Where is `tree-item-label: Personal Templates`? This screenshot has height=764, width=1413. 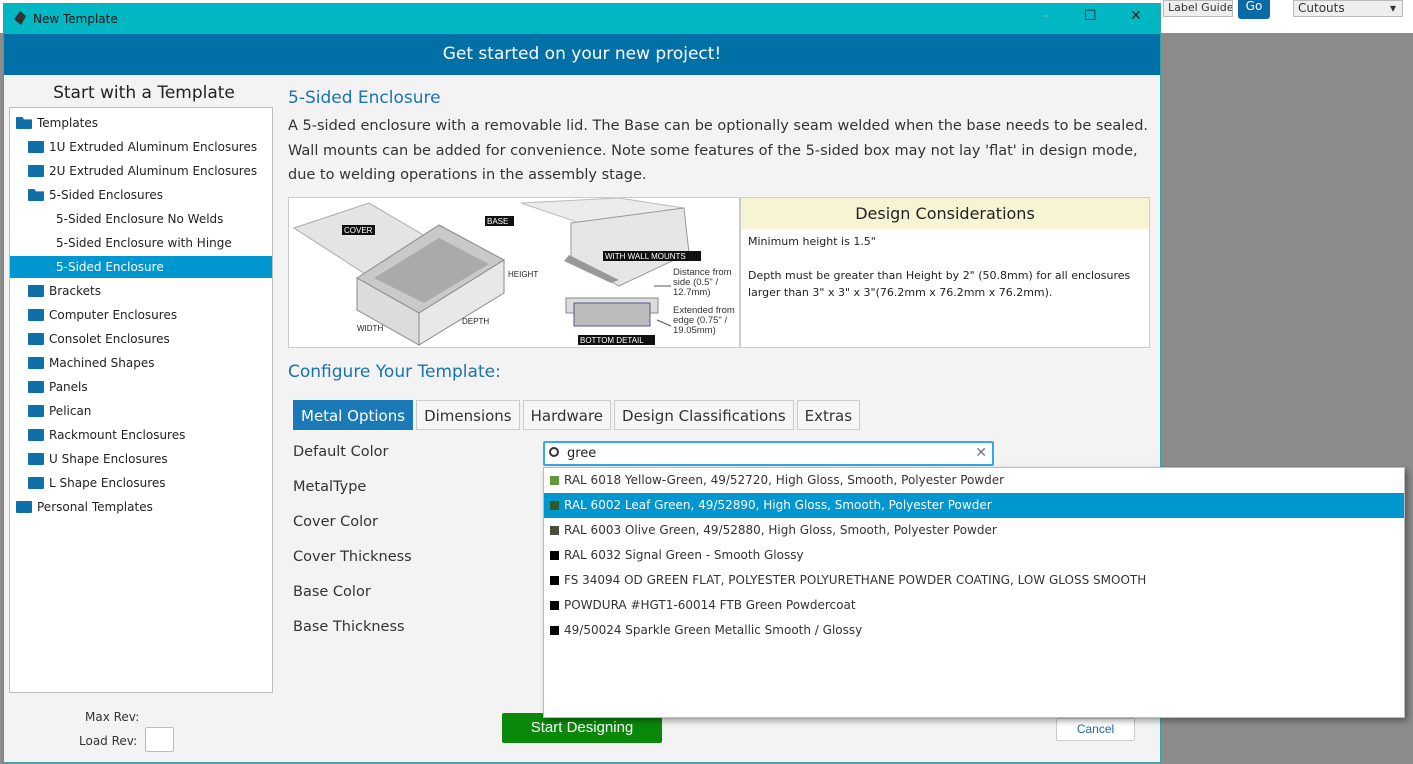 tree-item-label: Personal Templates is located at coordinates (95, 507).